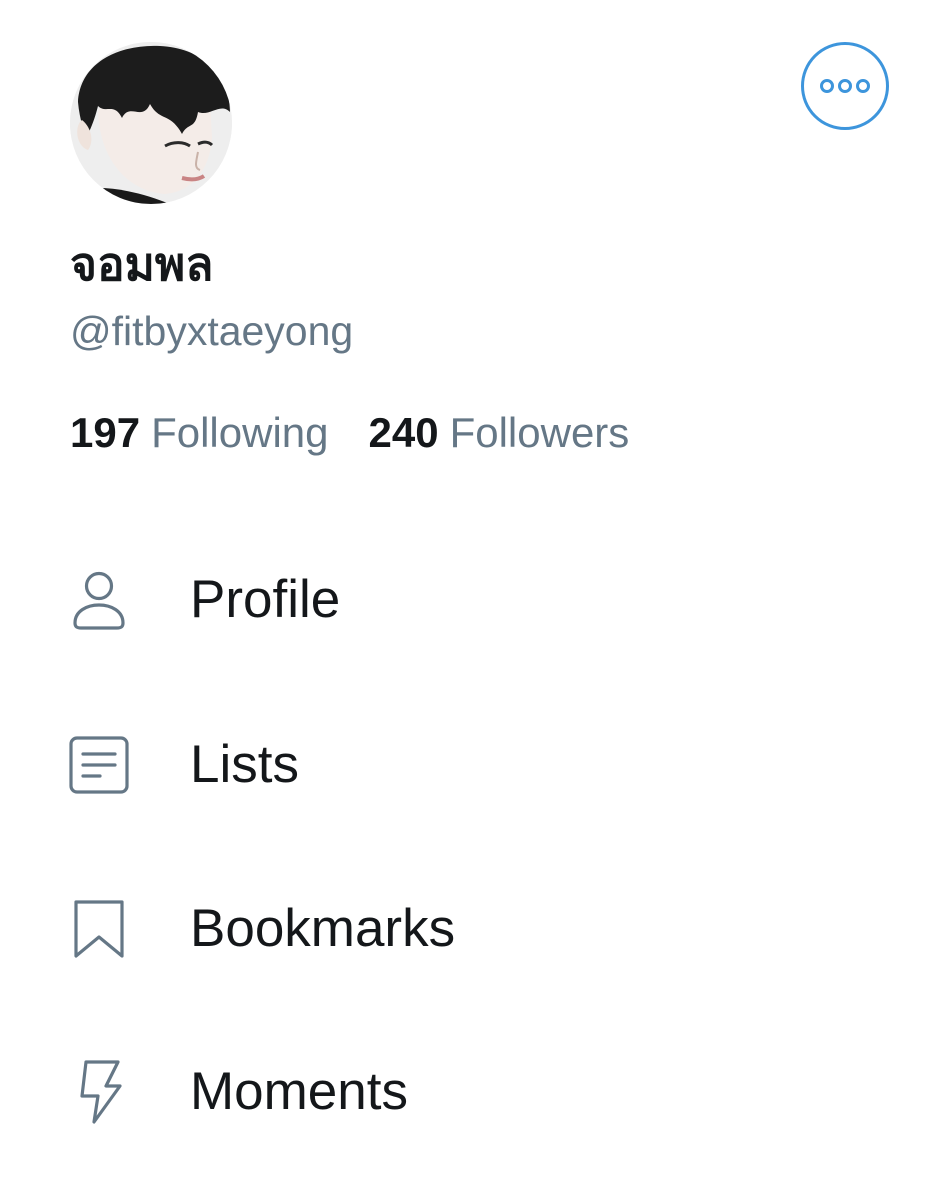 The width and height of the screenshot is (932, 1200). I want to click on following-count: 197, so click(105, 432).